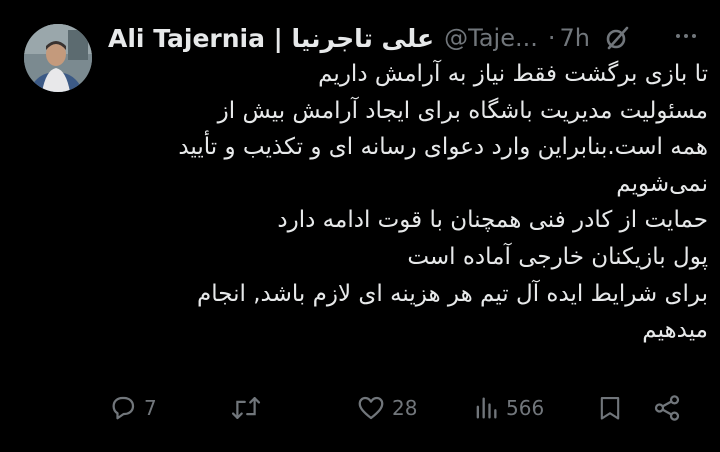  I want to click on share-button, so click(667, 408).